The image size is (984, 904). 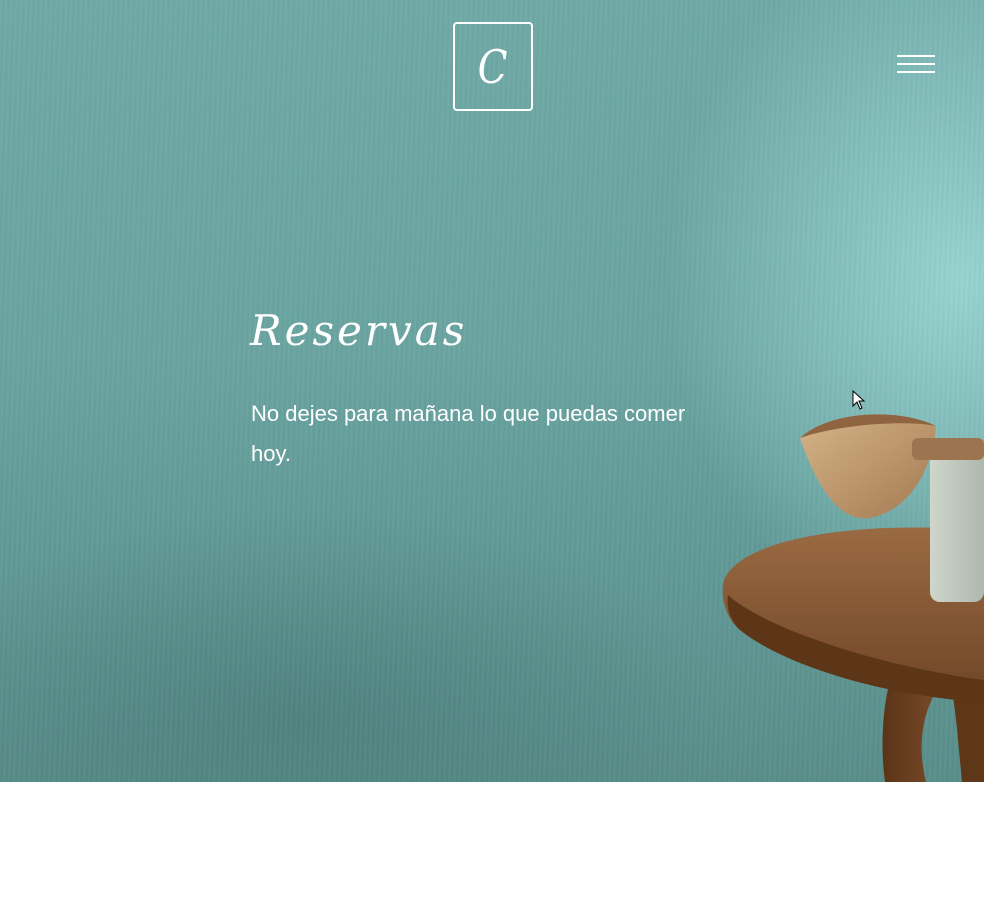 What do you see at coordinates (359, 330) in the screenshot?
I see `hero-title: Reservas` at bounding box center [359, 330].